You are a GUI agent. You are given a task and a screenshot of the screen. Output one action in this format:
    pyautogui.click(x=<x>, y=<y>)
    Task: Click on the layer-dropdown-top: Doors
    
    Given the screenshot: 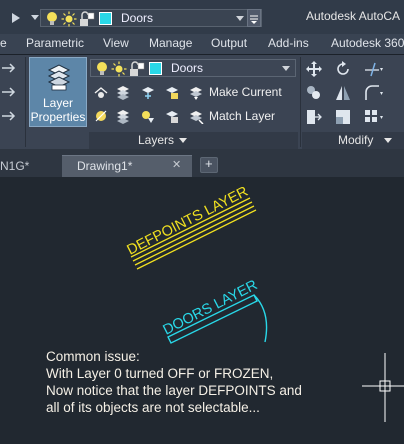 What is the action you would take?
    pyautogui.click(x=151, y=18)
    